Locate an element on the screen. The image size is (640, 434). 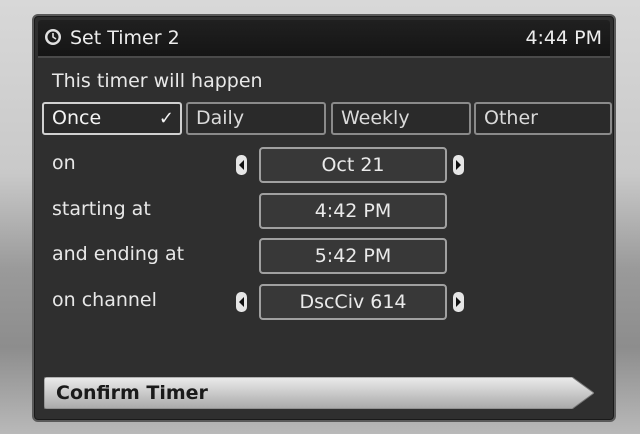
tab-daily: Daily is located at coordinates (256, 118).